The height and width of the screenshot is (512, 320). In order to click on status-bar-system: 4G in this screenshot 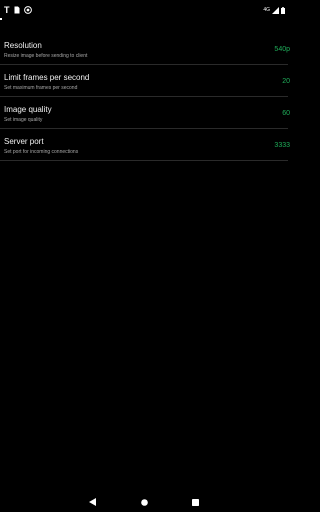, I will do `click(274, 10)`.